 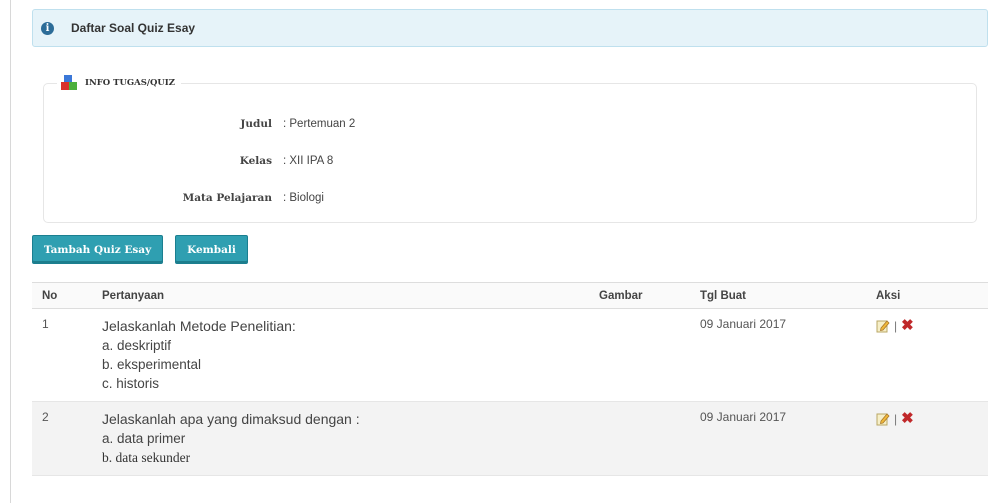 What do you see at coordinates (778, 295) in the screenshot?
I see `col-date: Tgl Buat` at bounding box center [778, 295].